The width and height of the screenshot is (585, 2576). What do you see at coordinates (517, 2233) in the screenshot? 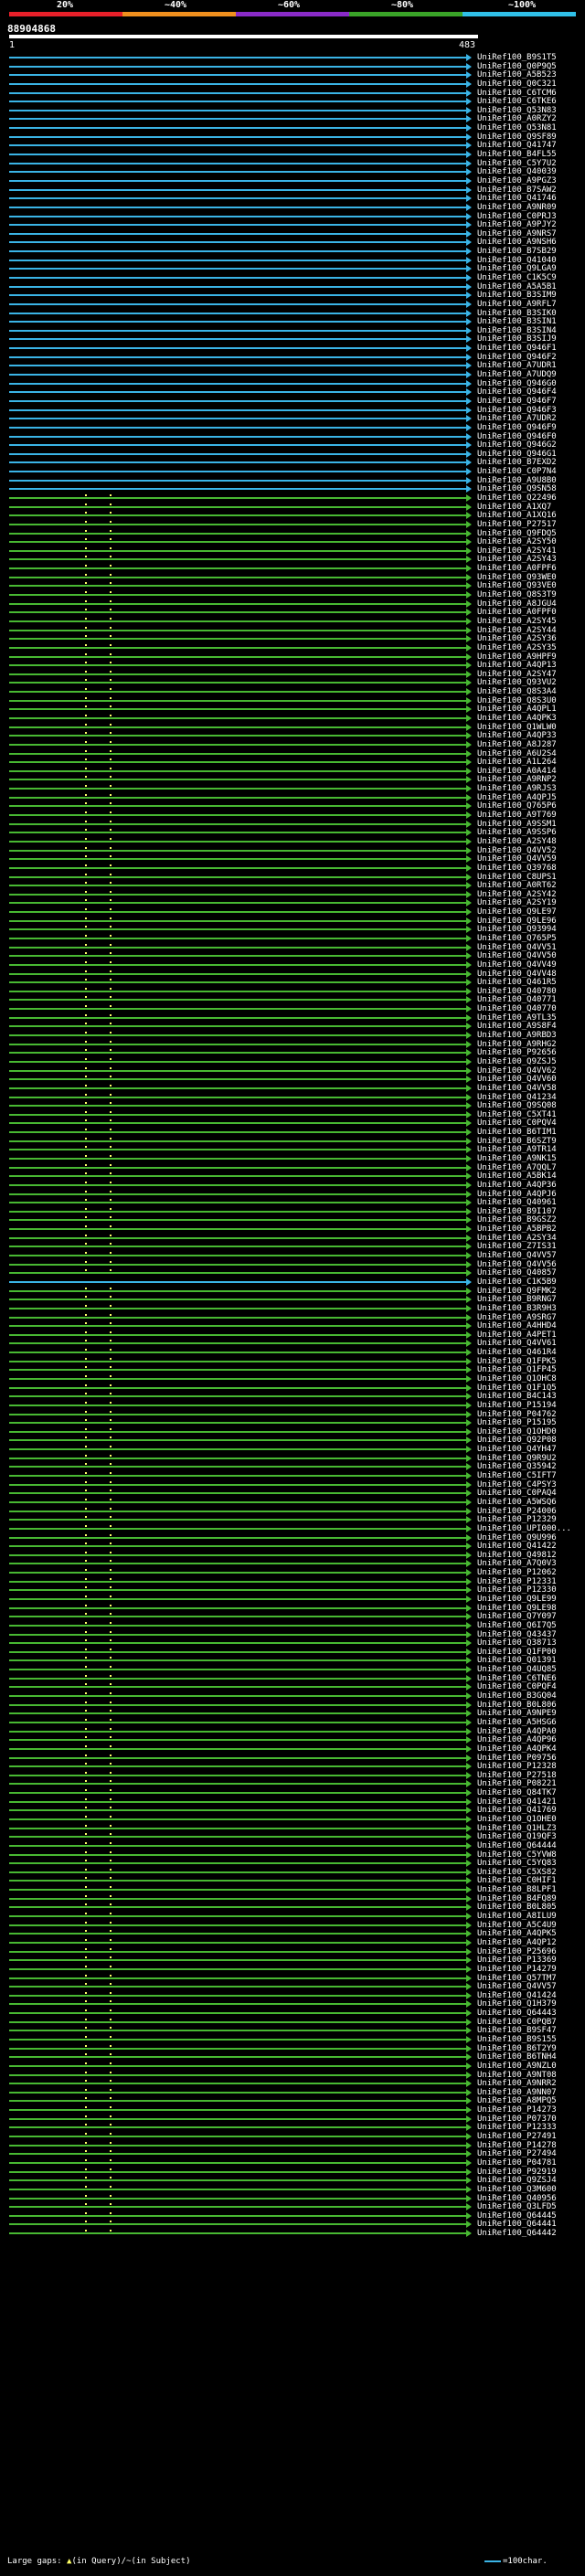
I see `hit-label: UniRef100_Q64442` at bounding box center [517, 2233].